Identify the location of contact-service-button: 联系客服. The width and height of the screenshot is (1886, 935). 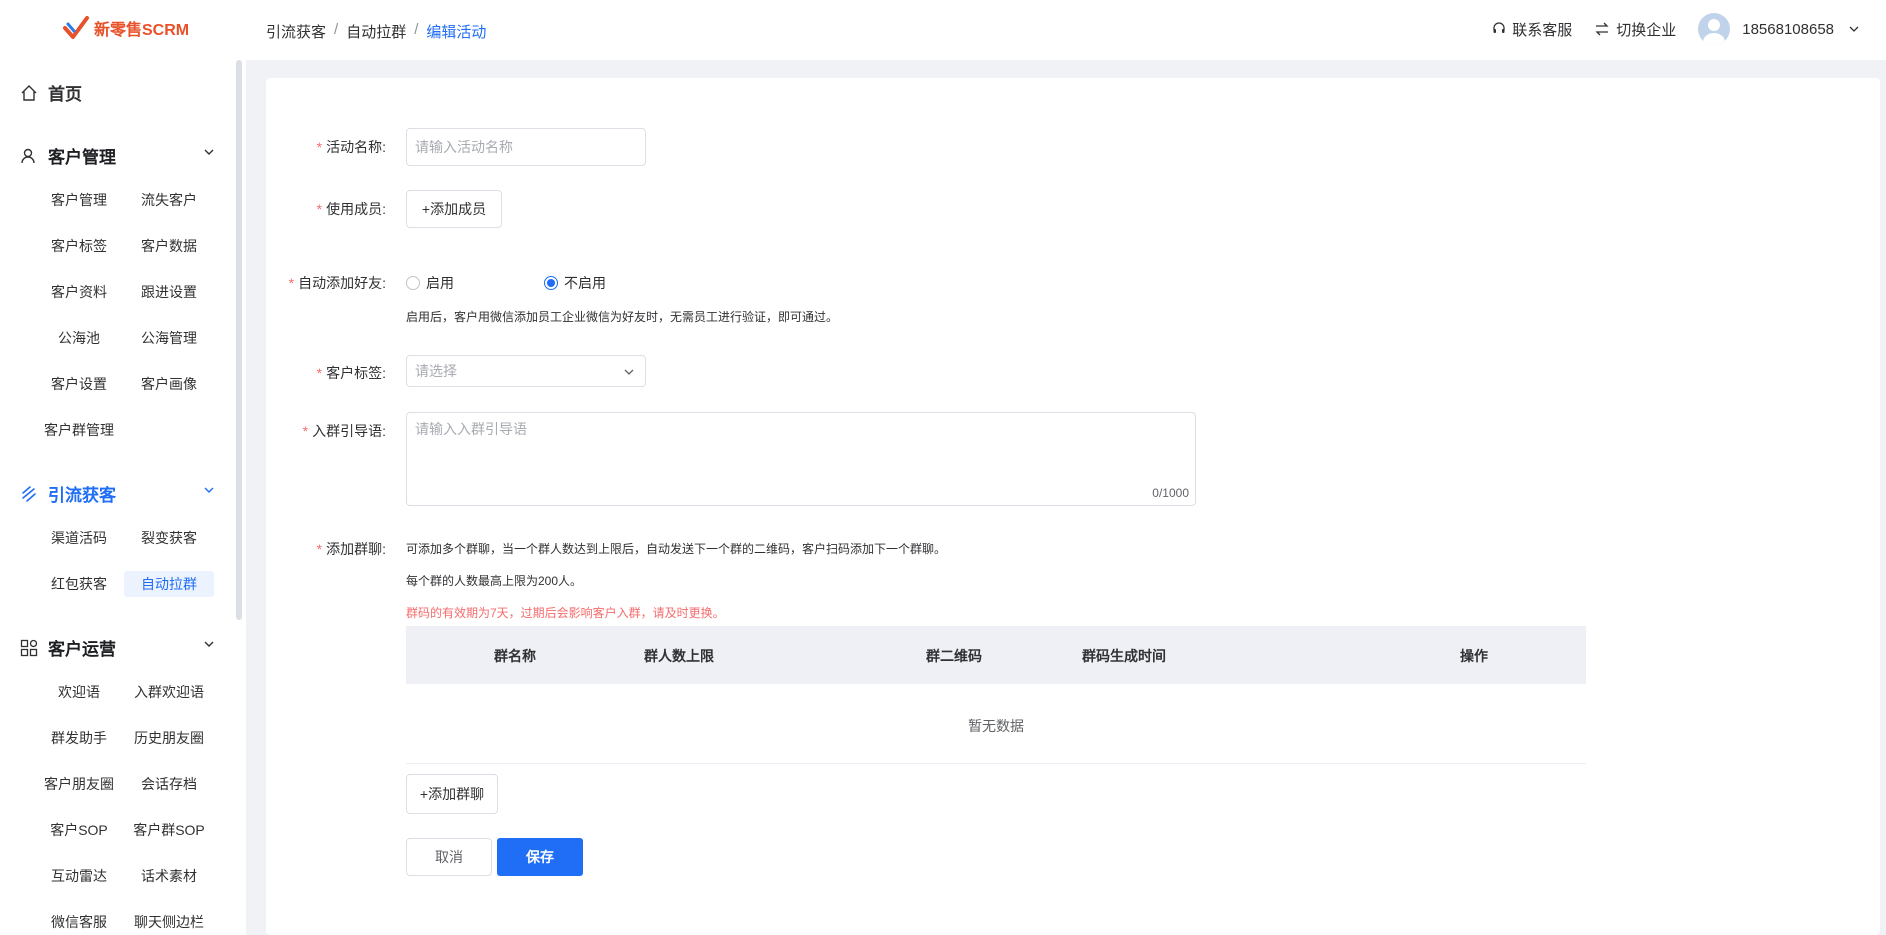
(1532, 29).